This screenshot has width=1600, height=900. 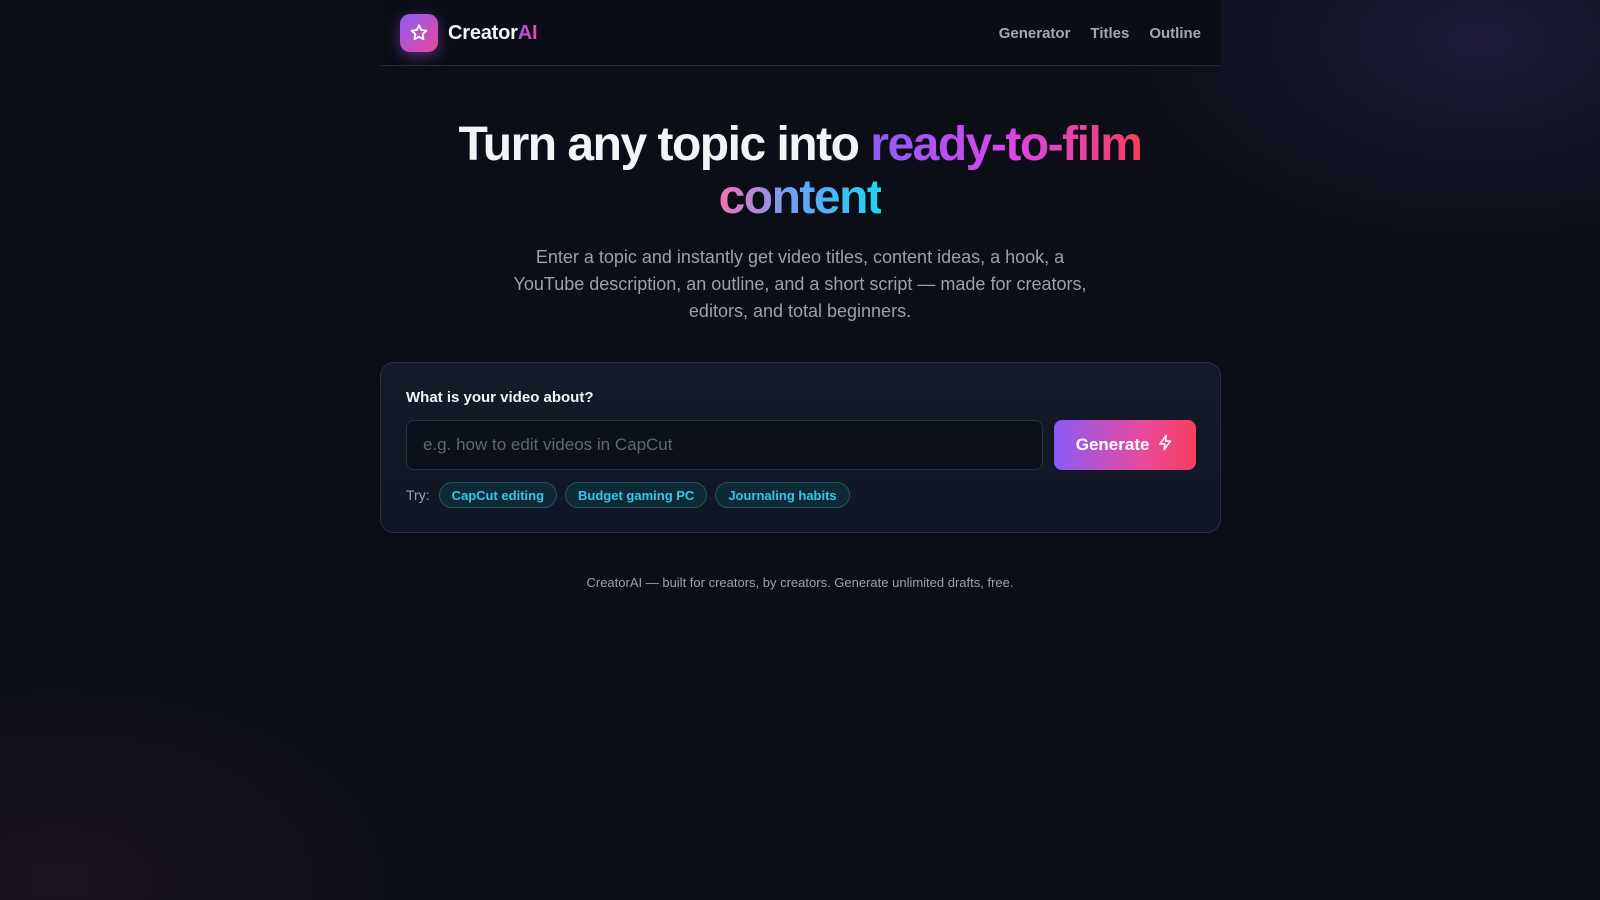 What do you see at coordinates (419, 33) in the screenshot?
I see `star-icon` at bounding box center [419, 33].